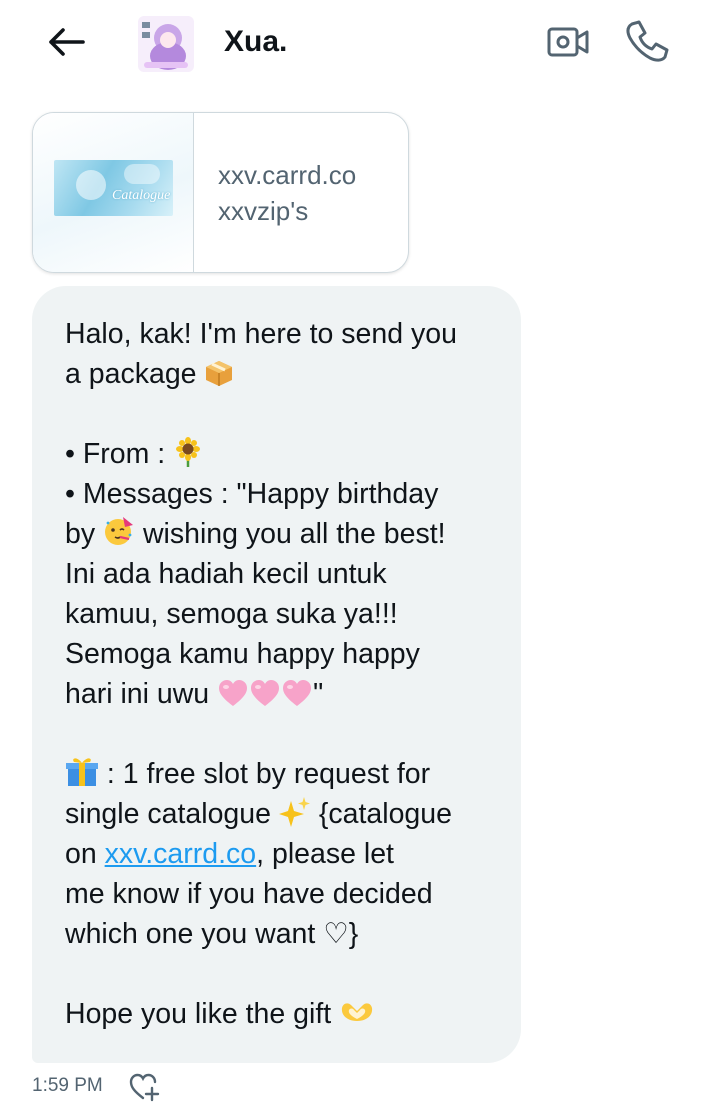 The image size is (720, 1119). Describe the element at coordinates (141, 195) in the screenshot. I see `thumbnail-text: Catalogue` at that location.